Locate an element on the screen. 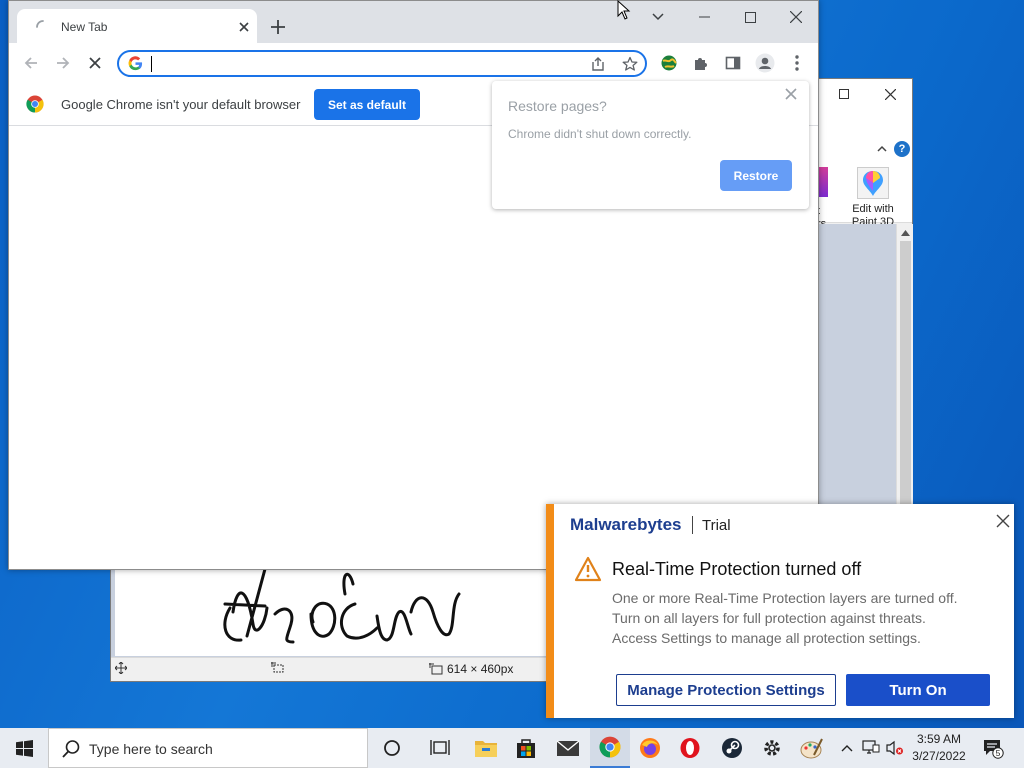 This screenshot has width=1024, height=768. ribbon-collapse-button is located at coordinates (882, 149).